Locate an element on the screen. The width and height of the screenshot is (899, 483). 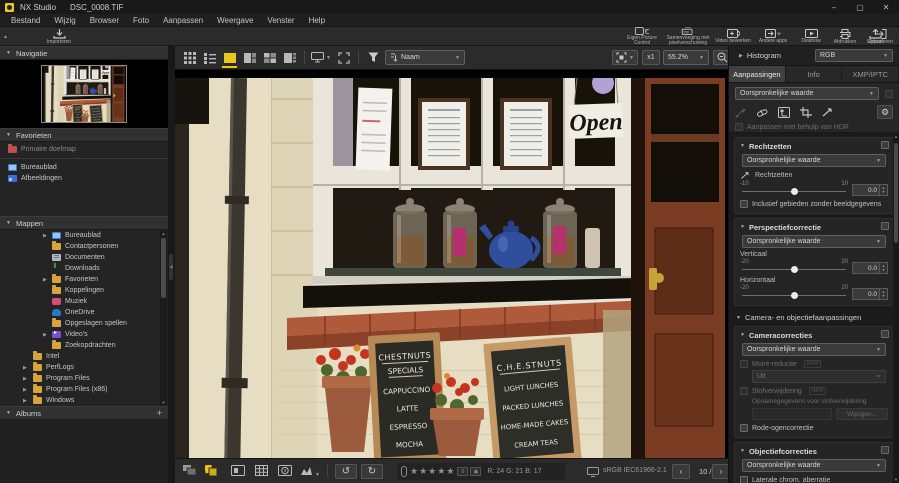
info-overlay-button is located at coordinates (285, 471).